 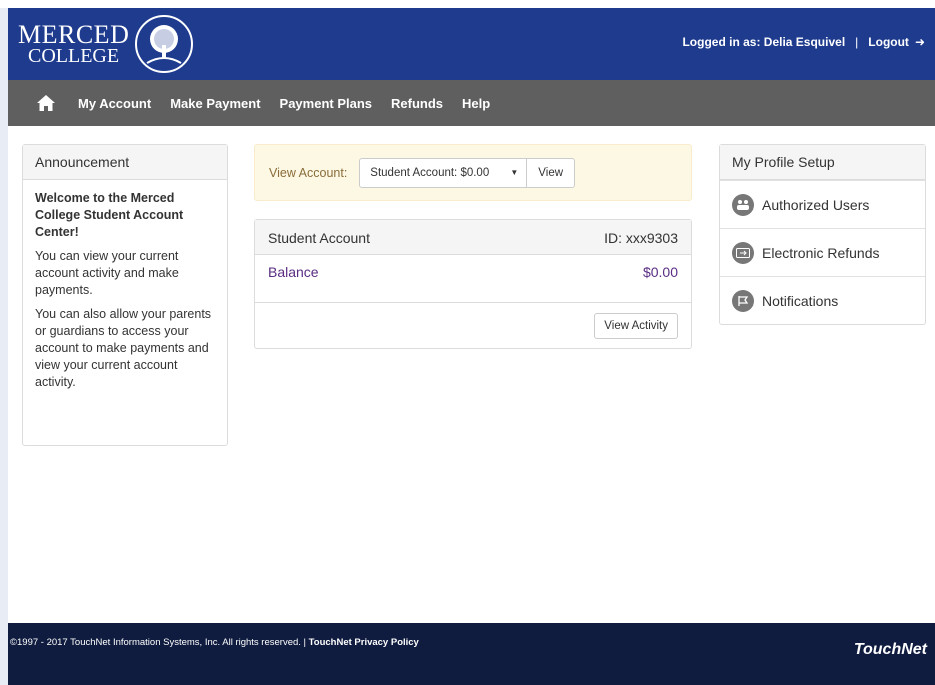 I want to click on student-account-id: ID: xxx9303, so click(x=641, y=238).